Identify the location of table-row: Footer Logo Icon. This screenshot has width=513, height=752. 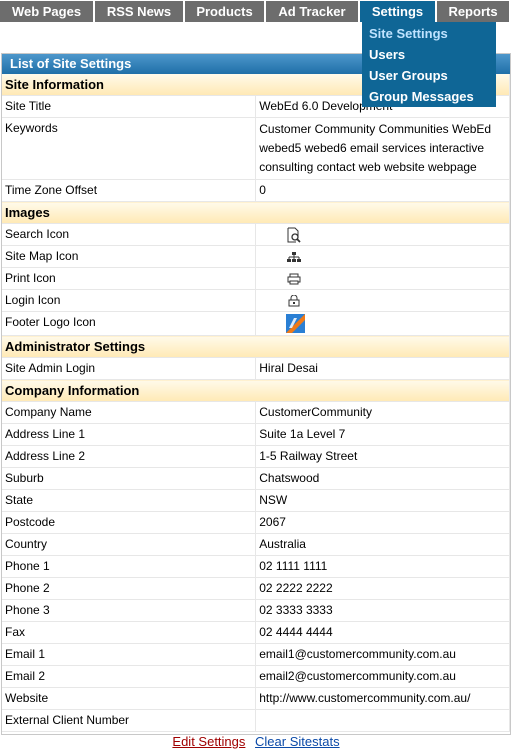
(256, 323).